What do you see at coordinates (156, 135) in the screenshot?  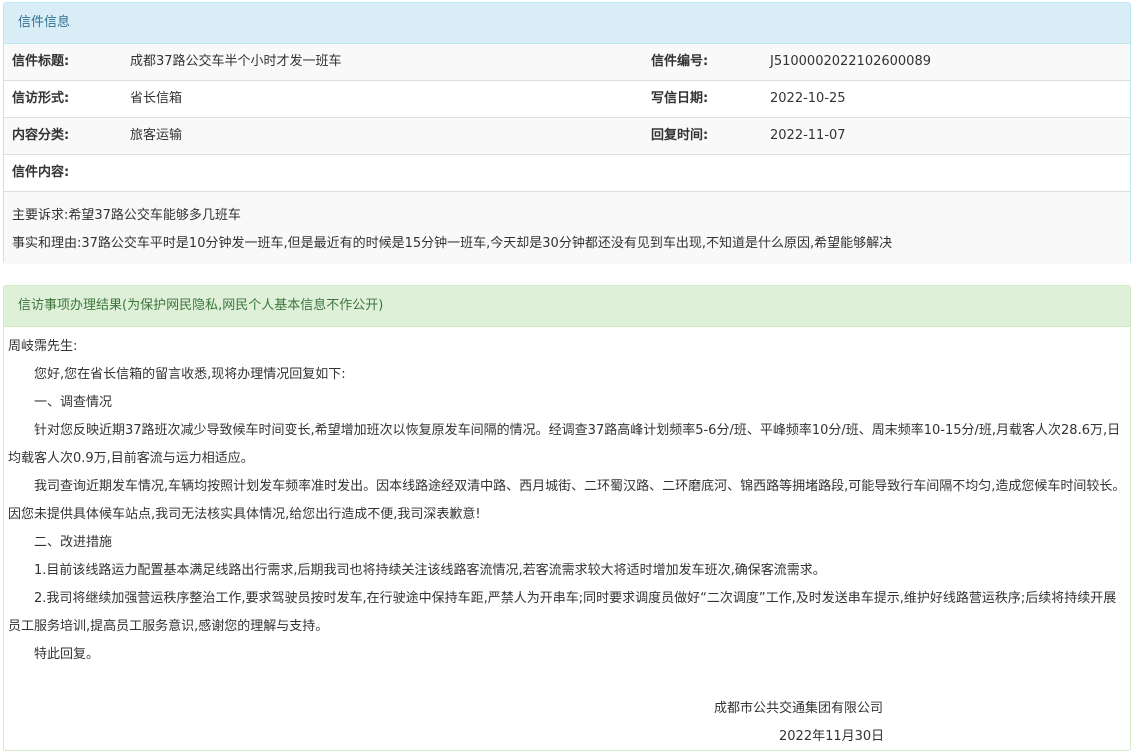 I see `category-value: 旅客运输` at bounding box center [156, 135].